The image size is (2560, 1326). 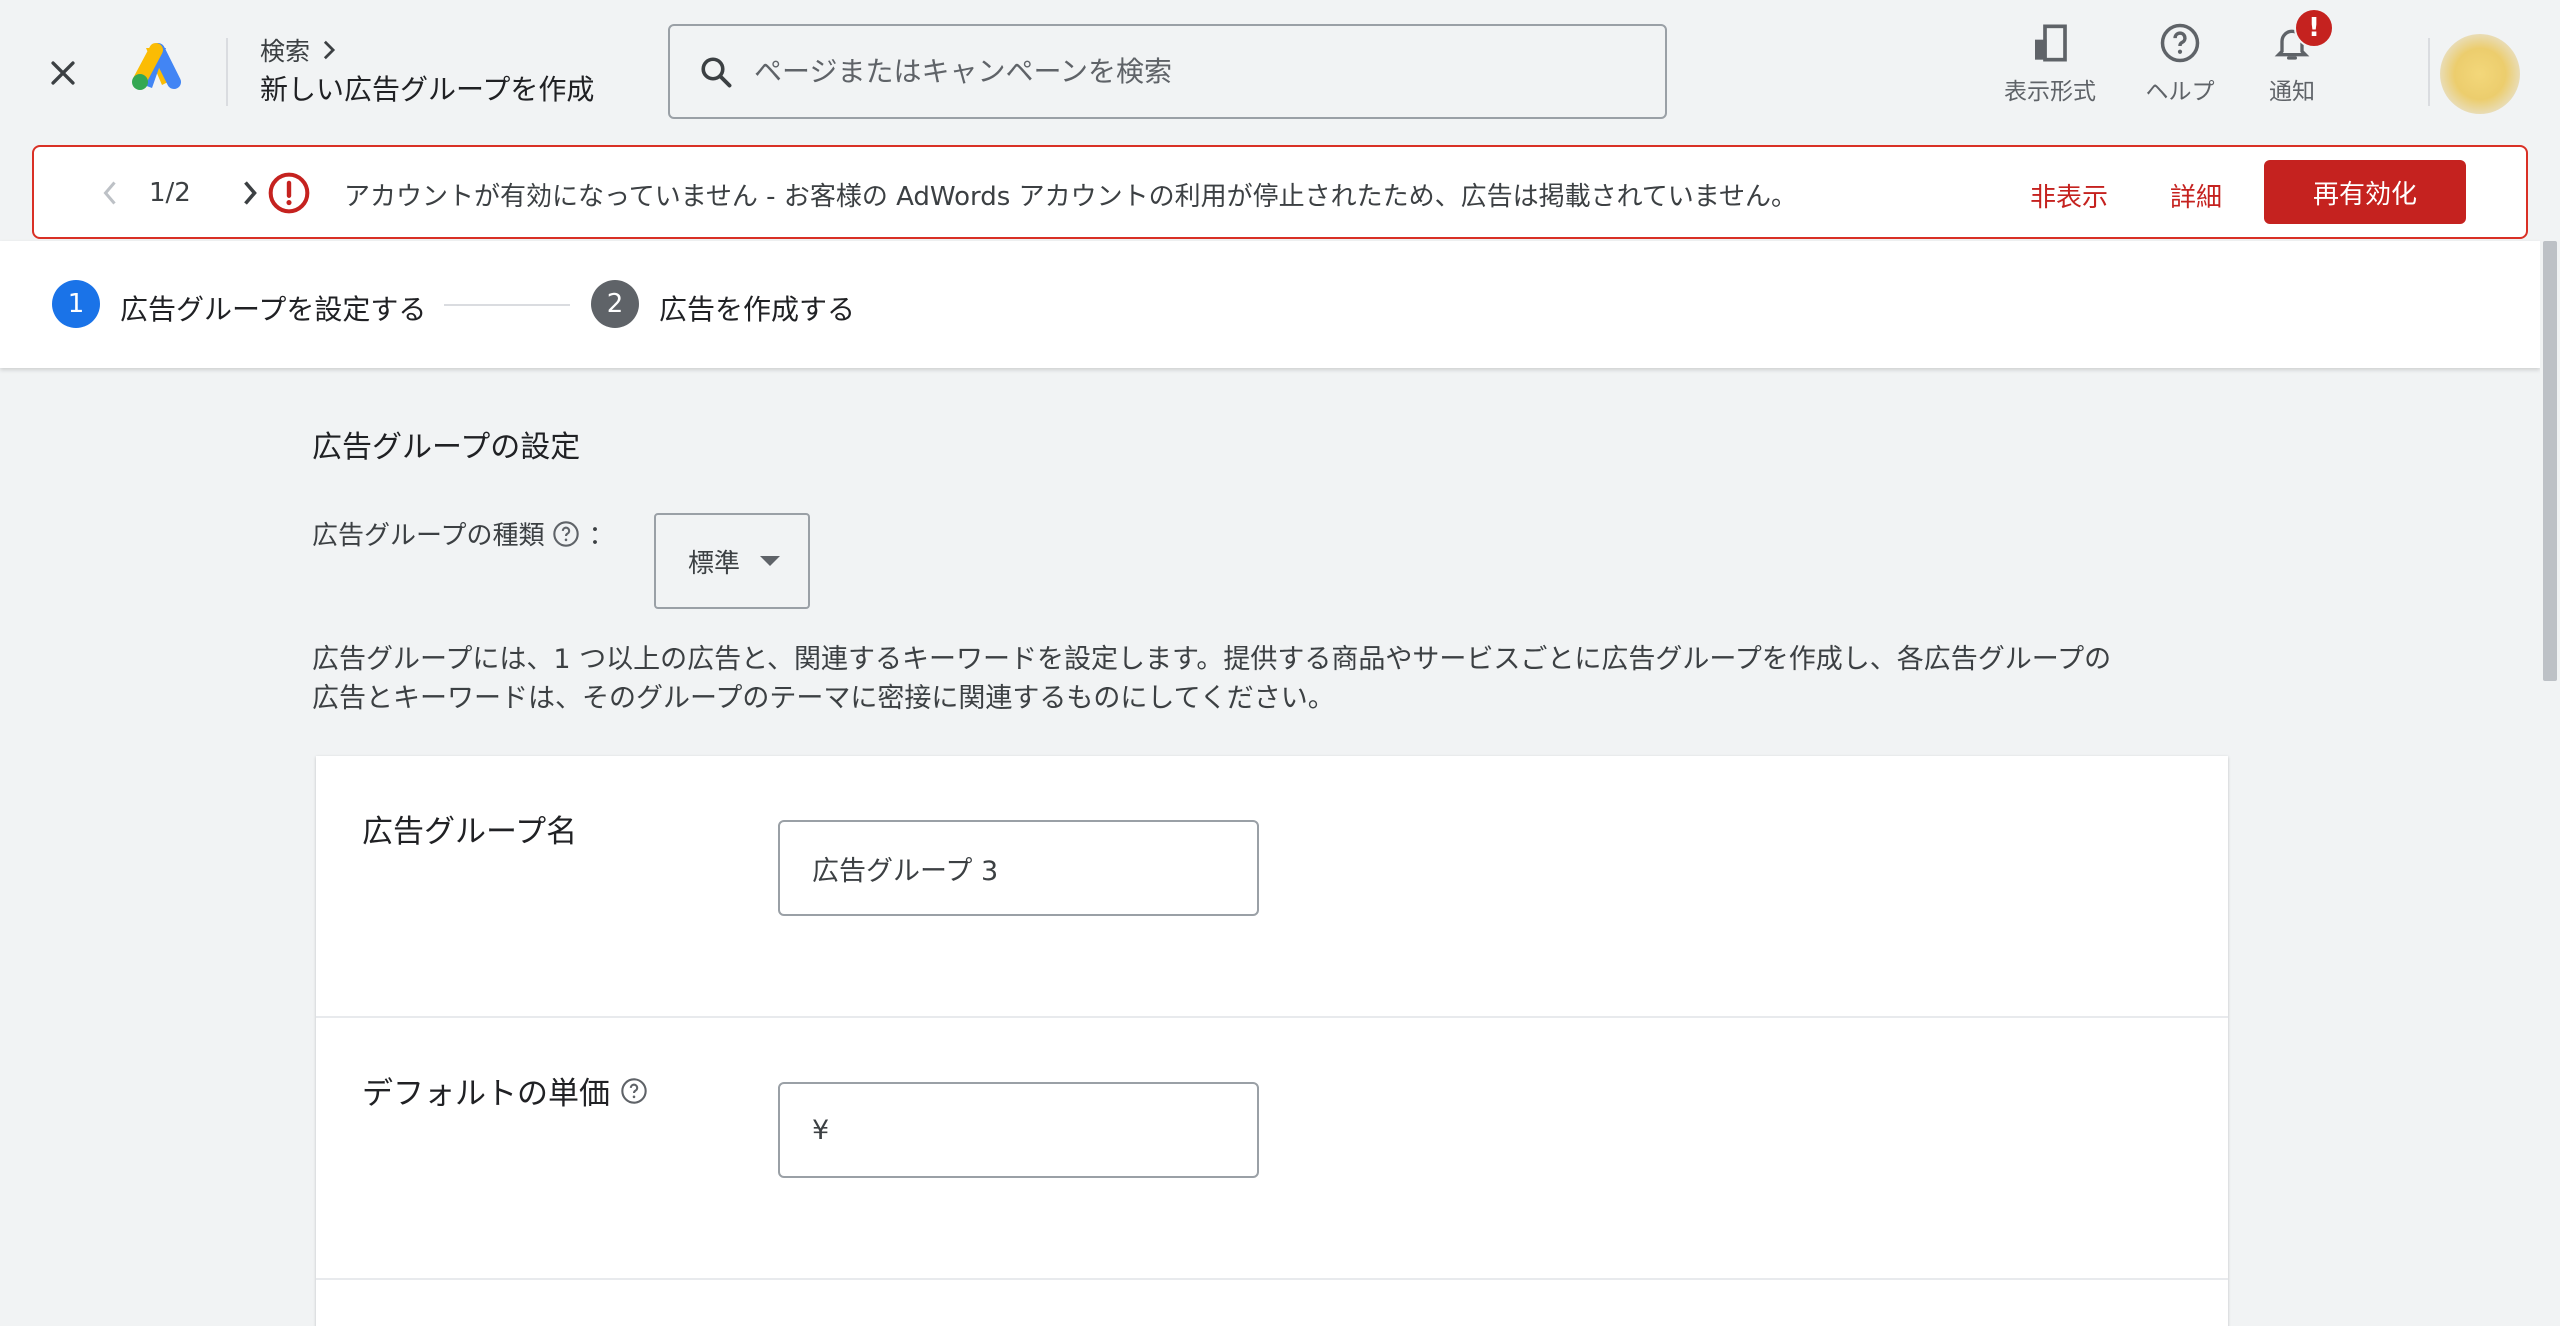 I want to click on appearance-button: 表示形式, so click(x=2050, y=63).